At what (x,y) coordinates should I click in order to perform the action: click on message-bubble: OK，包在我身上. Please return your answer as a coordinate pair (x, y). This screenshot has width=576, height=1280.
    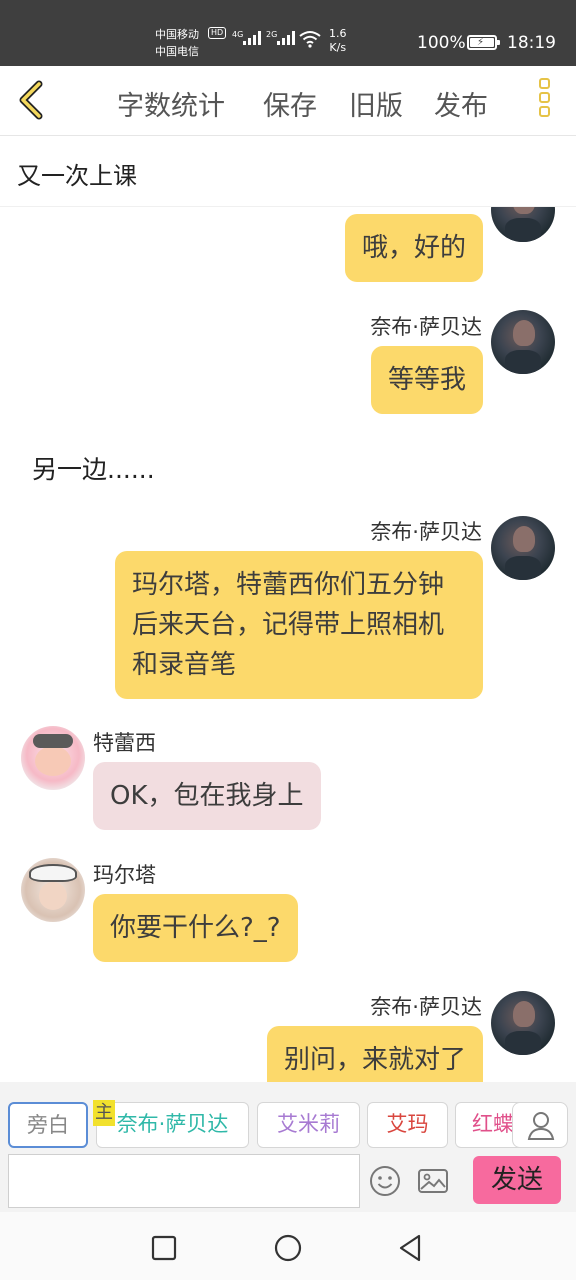
    Looking at the image, I should click on (207, 796).